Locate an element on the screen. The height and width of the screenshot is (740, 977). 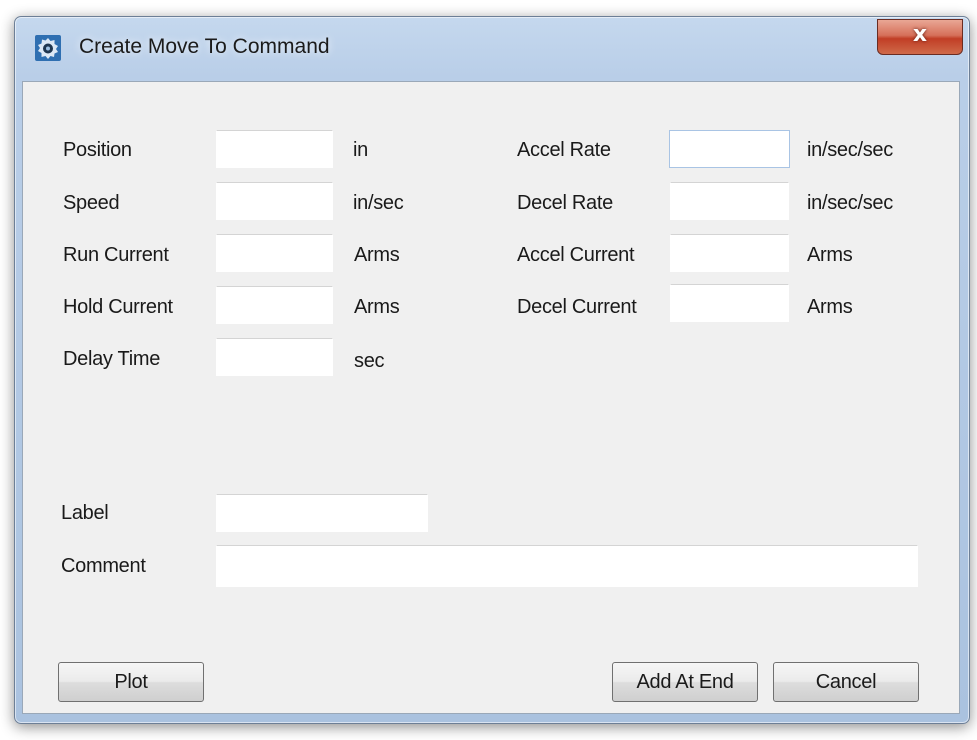
plot-button: Plot is located at coordinates (131, 682).